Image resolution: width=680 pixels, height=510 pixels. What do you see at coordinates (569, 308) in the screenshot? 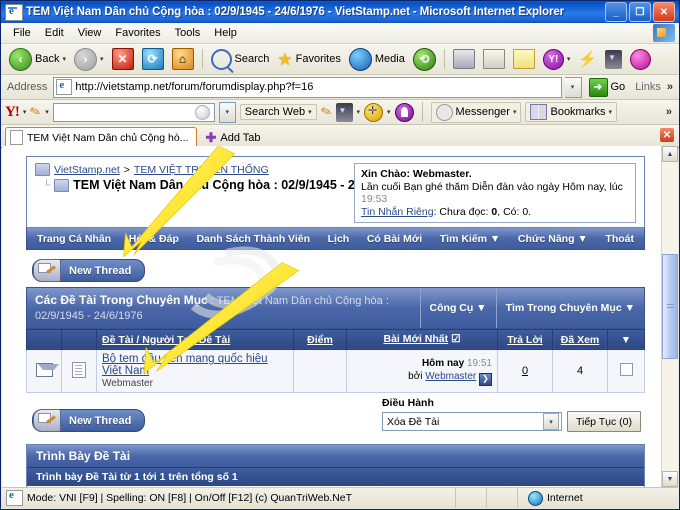
I see `search-section-button: Tìm Trong Chuyên Mục ▼` at bounding box center [569, 308].